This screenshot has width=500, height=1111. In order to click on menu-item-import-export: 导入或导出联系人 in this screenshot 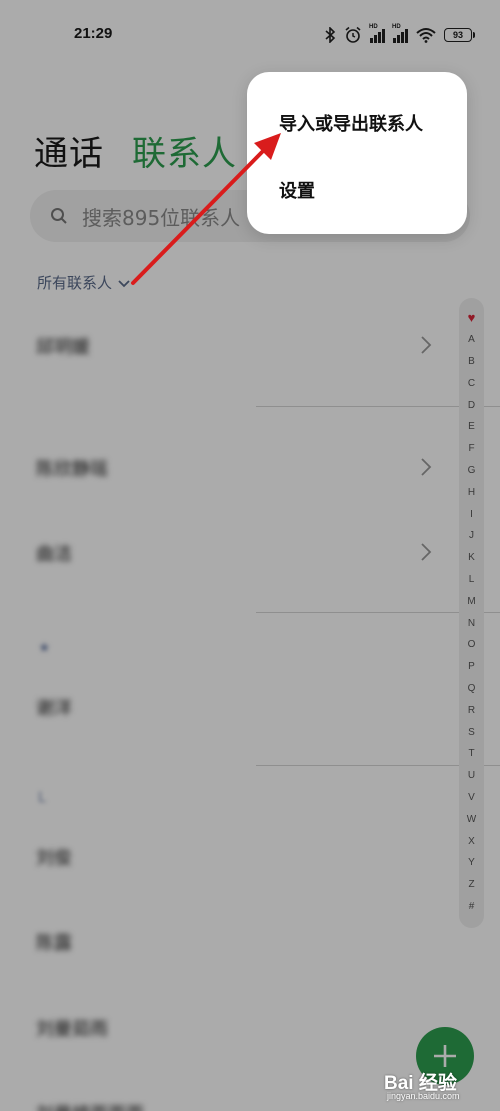, I will do `click(351, 123)`.